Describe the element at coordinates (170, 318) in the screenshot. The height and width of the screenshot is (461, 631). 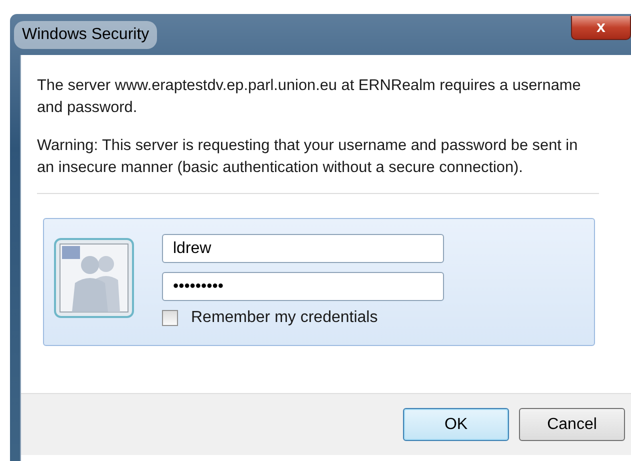
I see `remember-checkbox` at that location.